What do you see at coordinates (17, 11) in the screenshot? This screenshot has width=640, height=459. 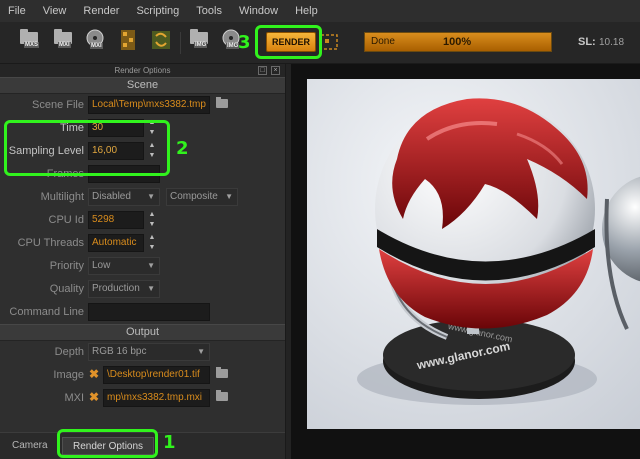 I see `menu-file: File` at bounding box center [17, 11].